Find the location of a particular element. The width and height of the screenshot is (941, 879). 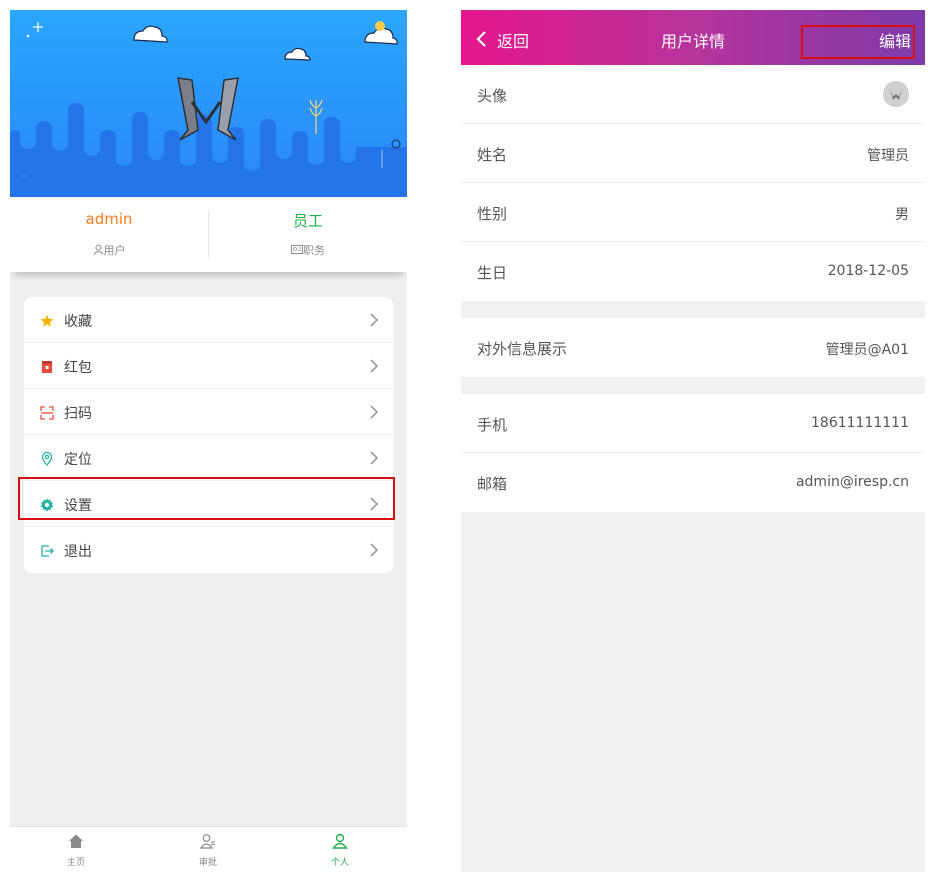

external-info-section: 对外信息展示 管理员@A01 is located at coordinates (693, 347).